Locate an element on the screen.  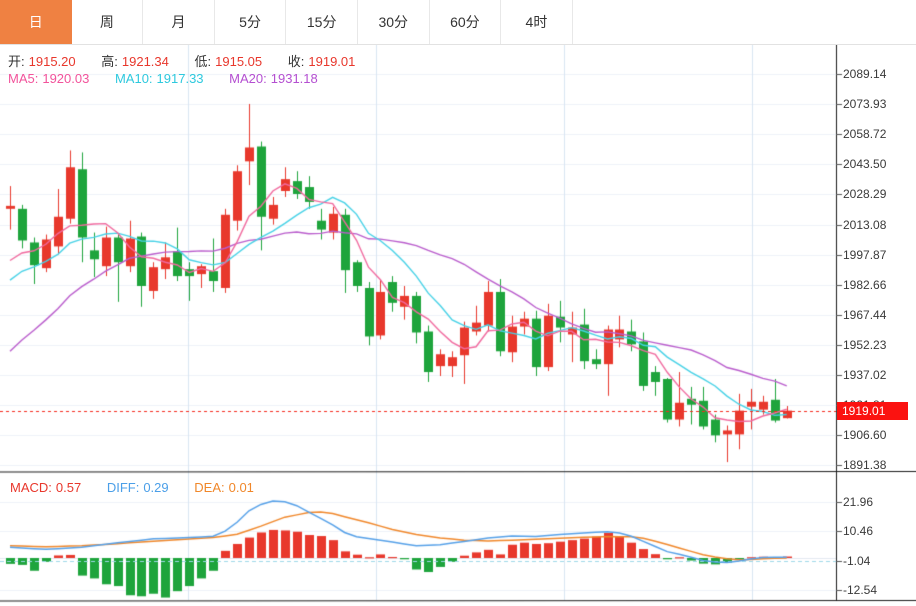
price-axis-tick: 2089.14 is located at coordinates (865, 74).